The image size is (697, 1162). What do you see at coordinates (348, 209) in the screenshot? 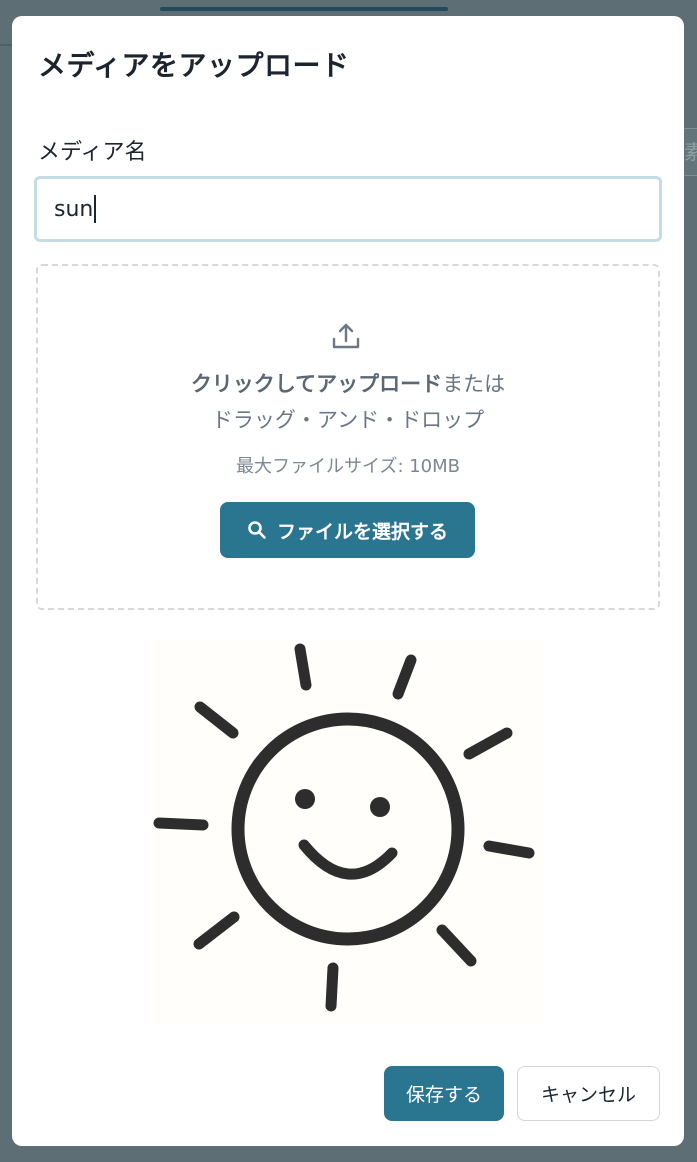
I see `media-name-input: sun` at bounding box center [348, 209].